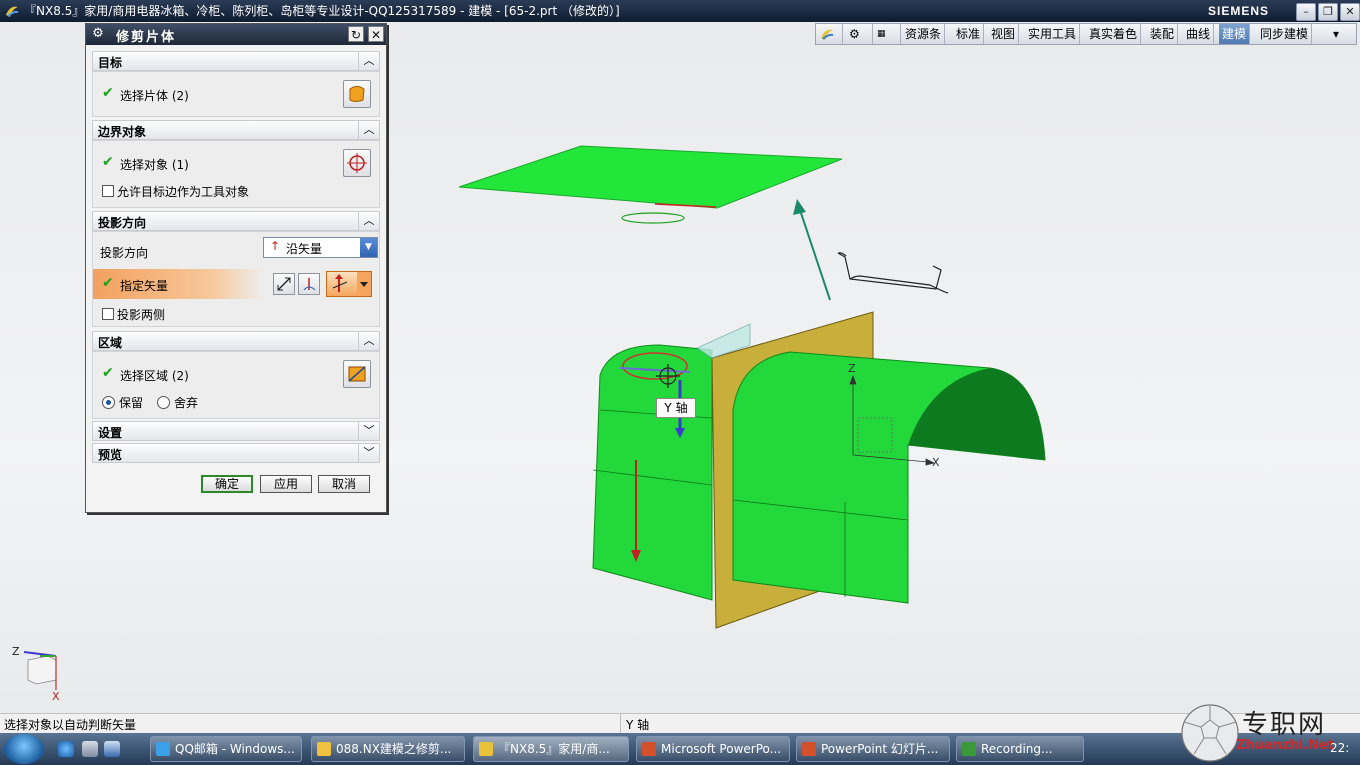  I want to click on dialog-title: 修剪片体, so click(146, 37).